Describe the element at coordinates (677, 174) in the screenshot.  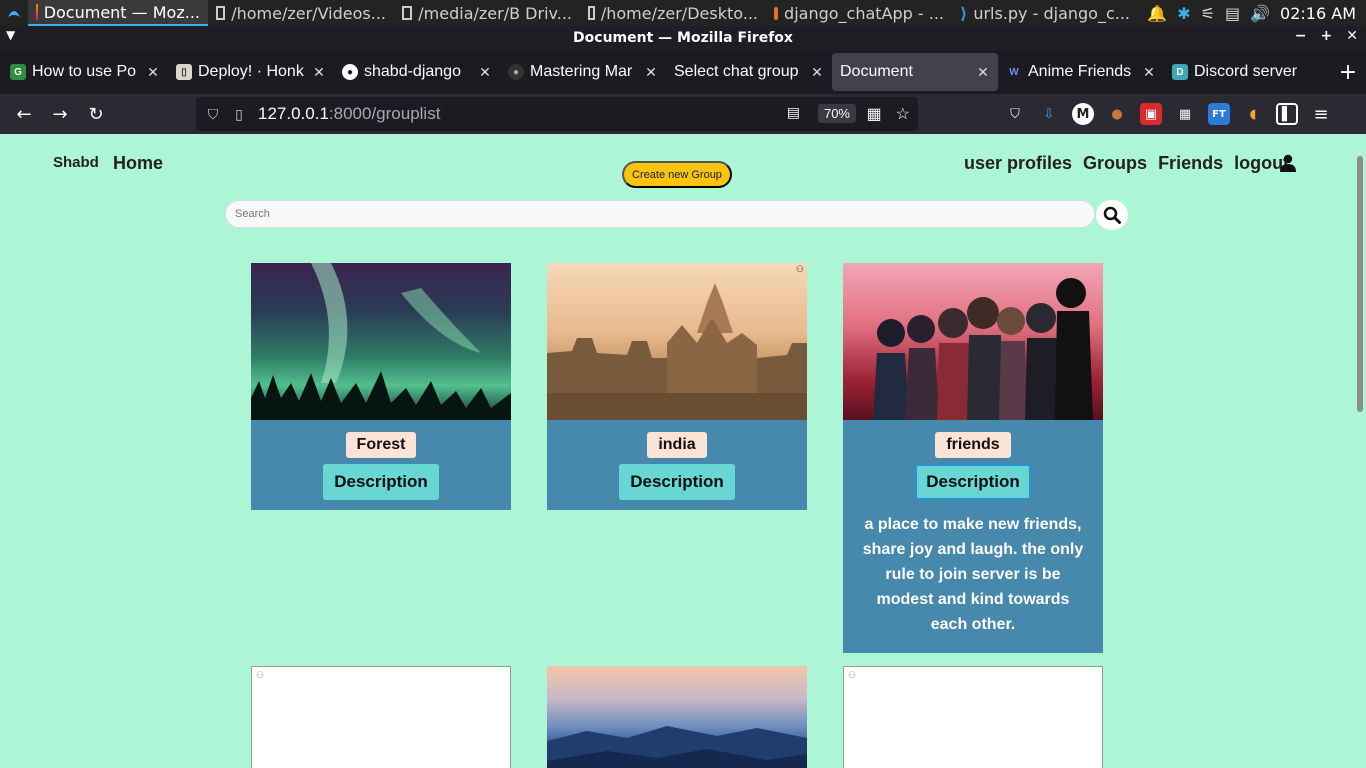
I see `create-group-button: Create new Group` at that location.